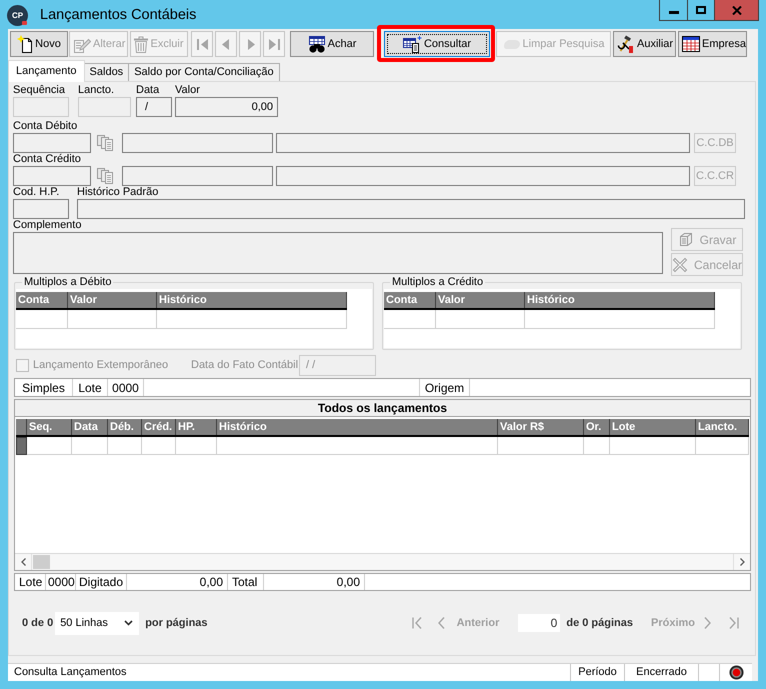  What do you see at coordinates (410, 300) in the screenshot?
I see `column-header: Conta` at bounding box center [410, 300].